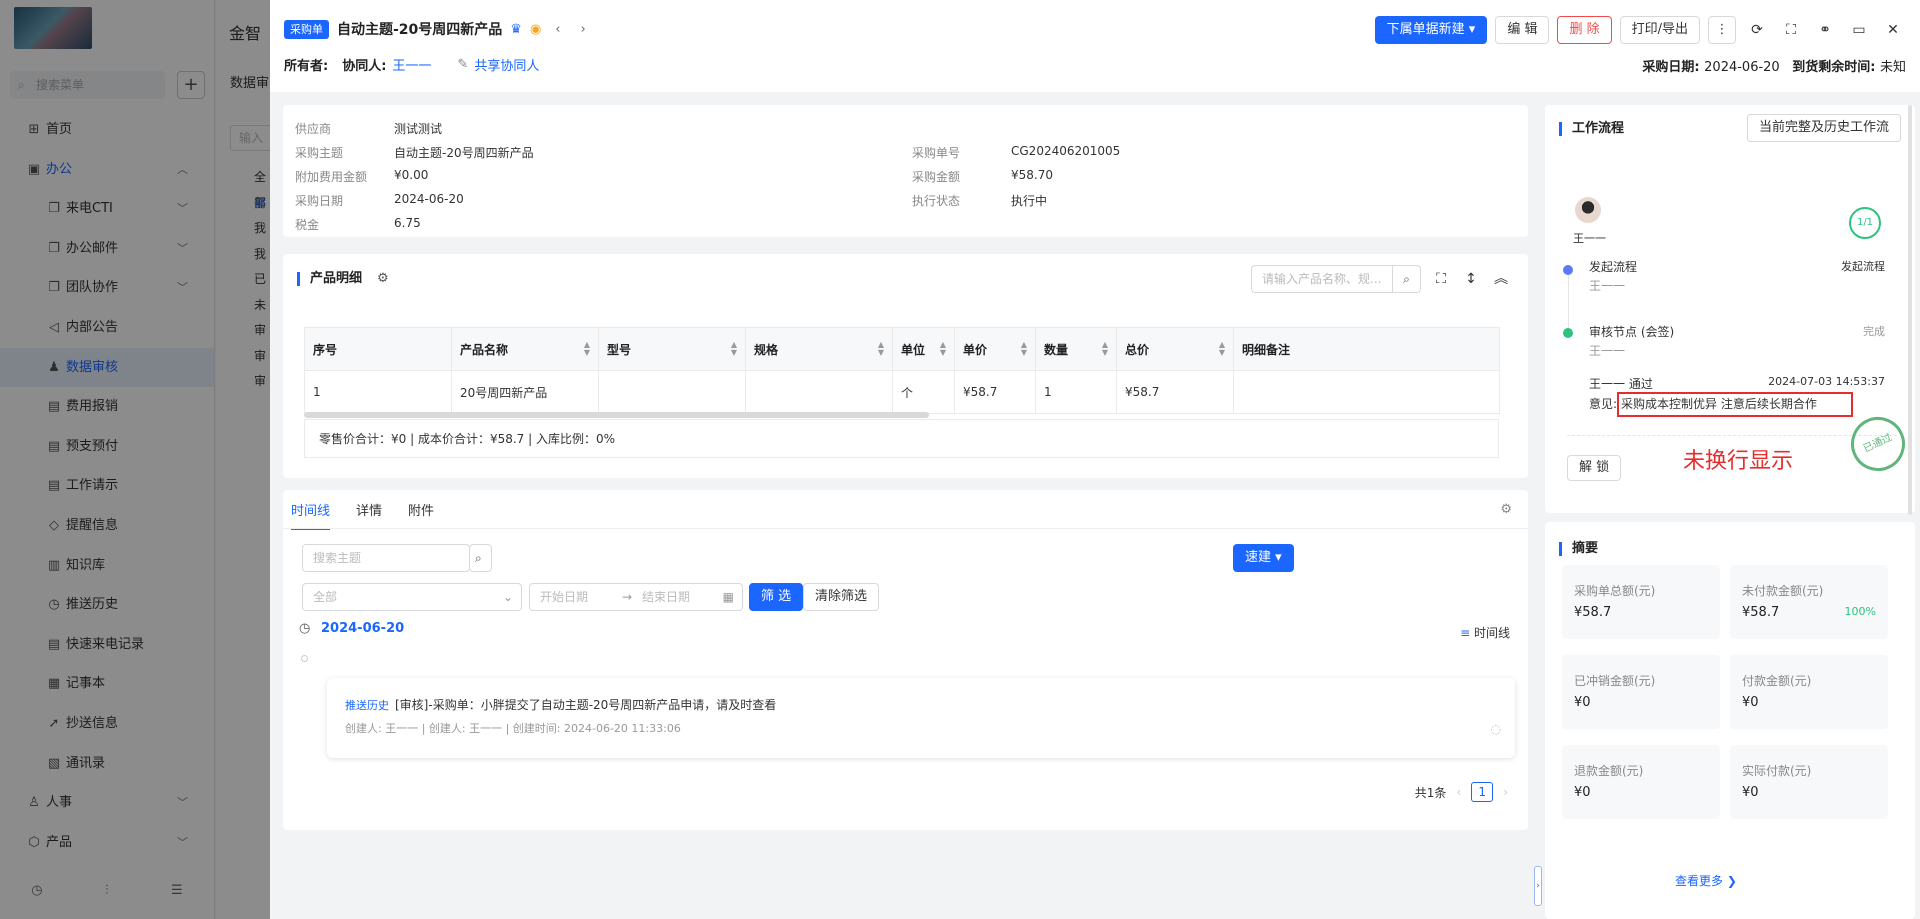  Describe the element at coordinates (1584, 30) in the screenshot. I see `delete-button: 删 除` at that location.